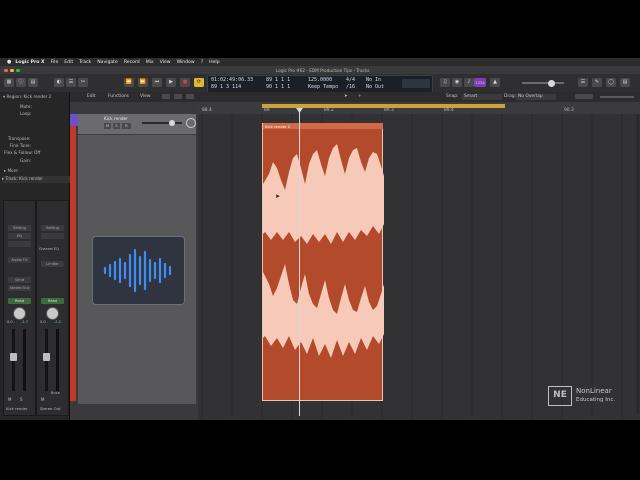 This screenshot has height=480, width=640. What do you see at coordinates (12, 70) in the screenshot?
I see `minimize-window-icon` at bounding box center [12, 70].